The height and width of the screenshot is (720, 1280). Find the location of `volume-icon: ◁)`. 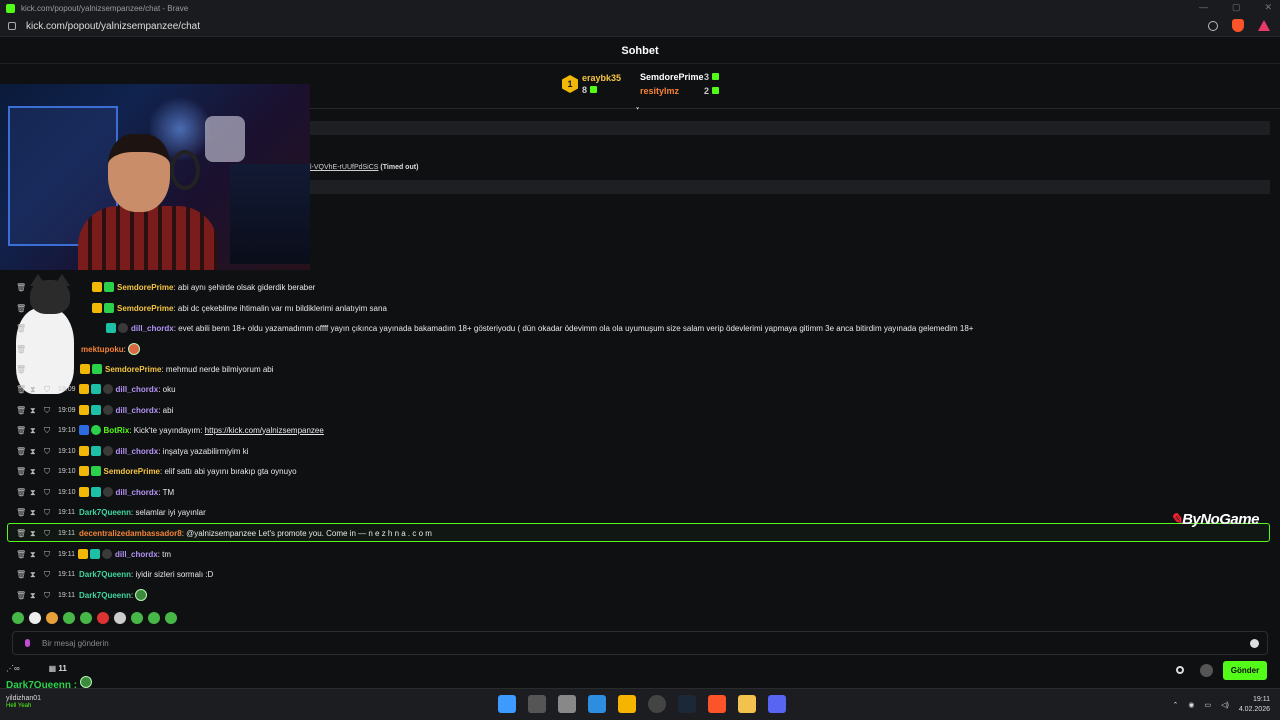

volume-icon: ◁) is located at coordinates (1225, 705).